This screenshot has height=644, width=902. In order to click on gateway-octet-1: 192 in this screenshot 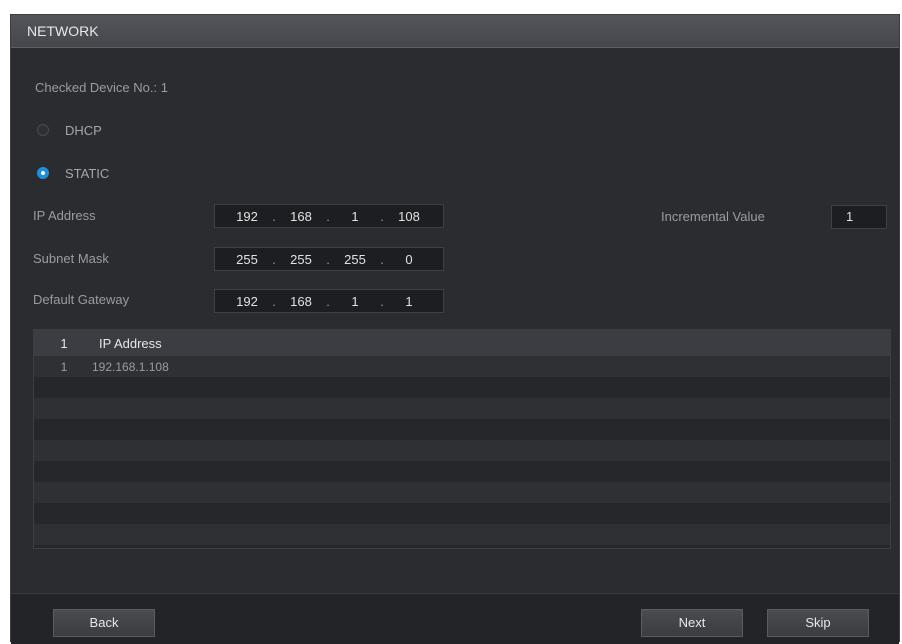, I will do `click(247, 301)`.